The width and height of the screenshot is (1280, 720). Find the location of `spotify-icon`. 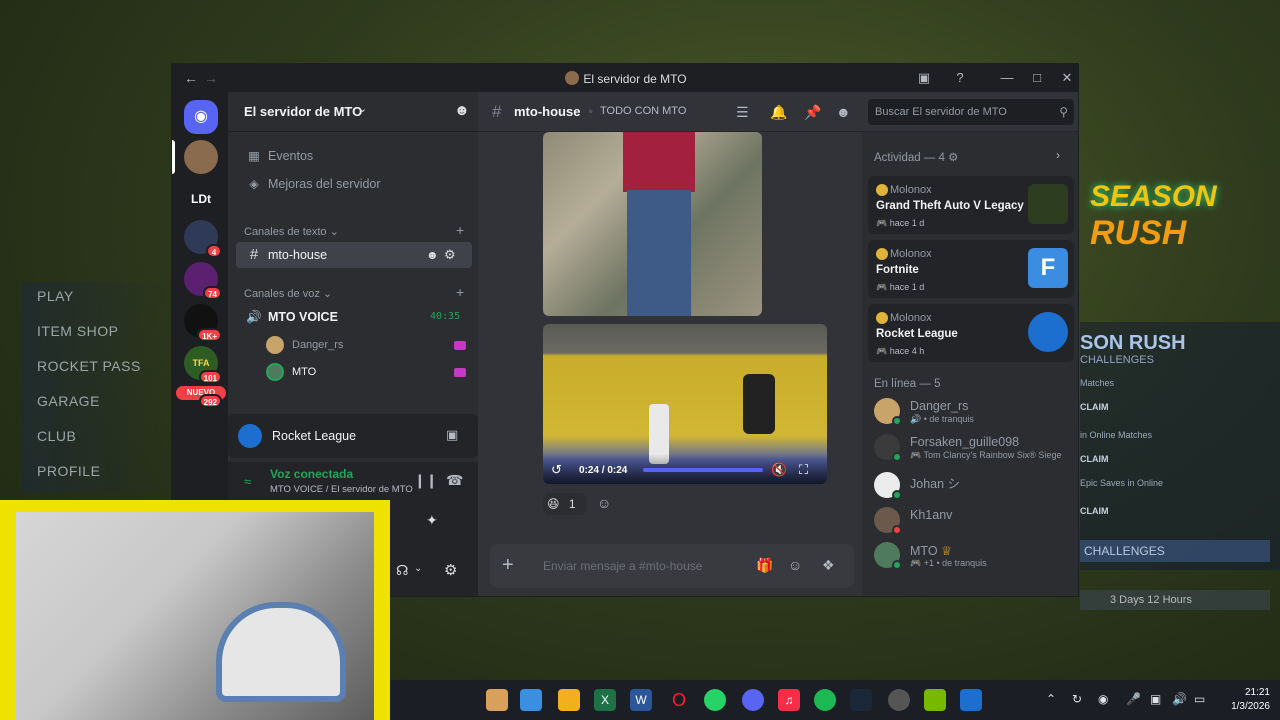

spotify-icon is located at coordinates (825, 700).